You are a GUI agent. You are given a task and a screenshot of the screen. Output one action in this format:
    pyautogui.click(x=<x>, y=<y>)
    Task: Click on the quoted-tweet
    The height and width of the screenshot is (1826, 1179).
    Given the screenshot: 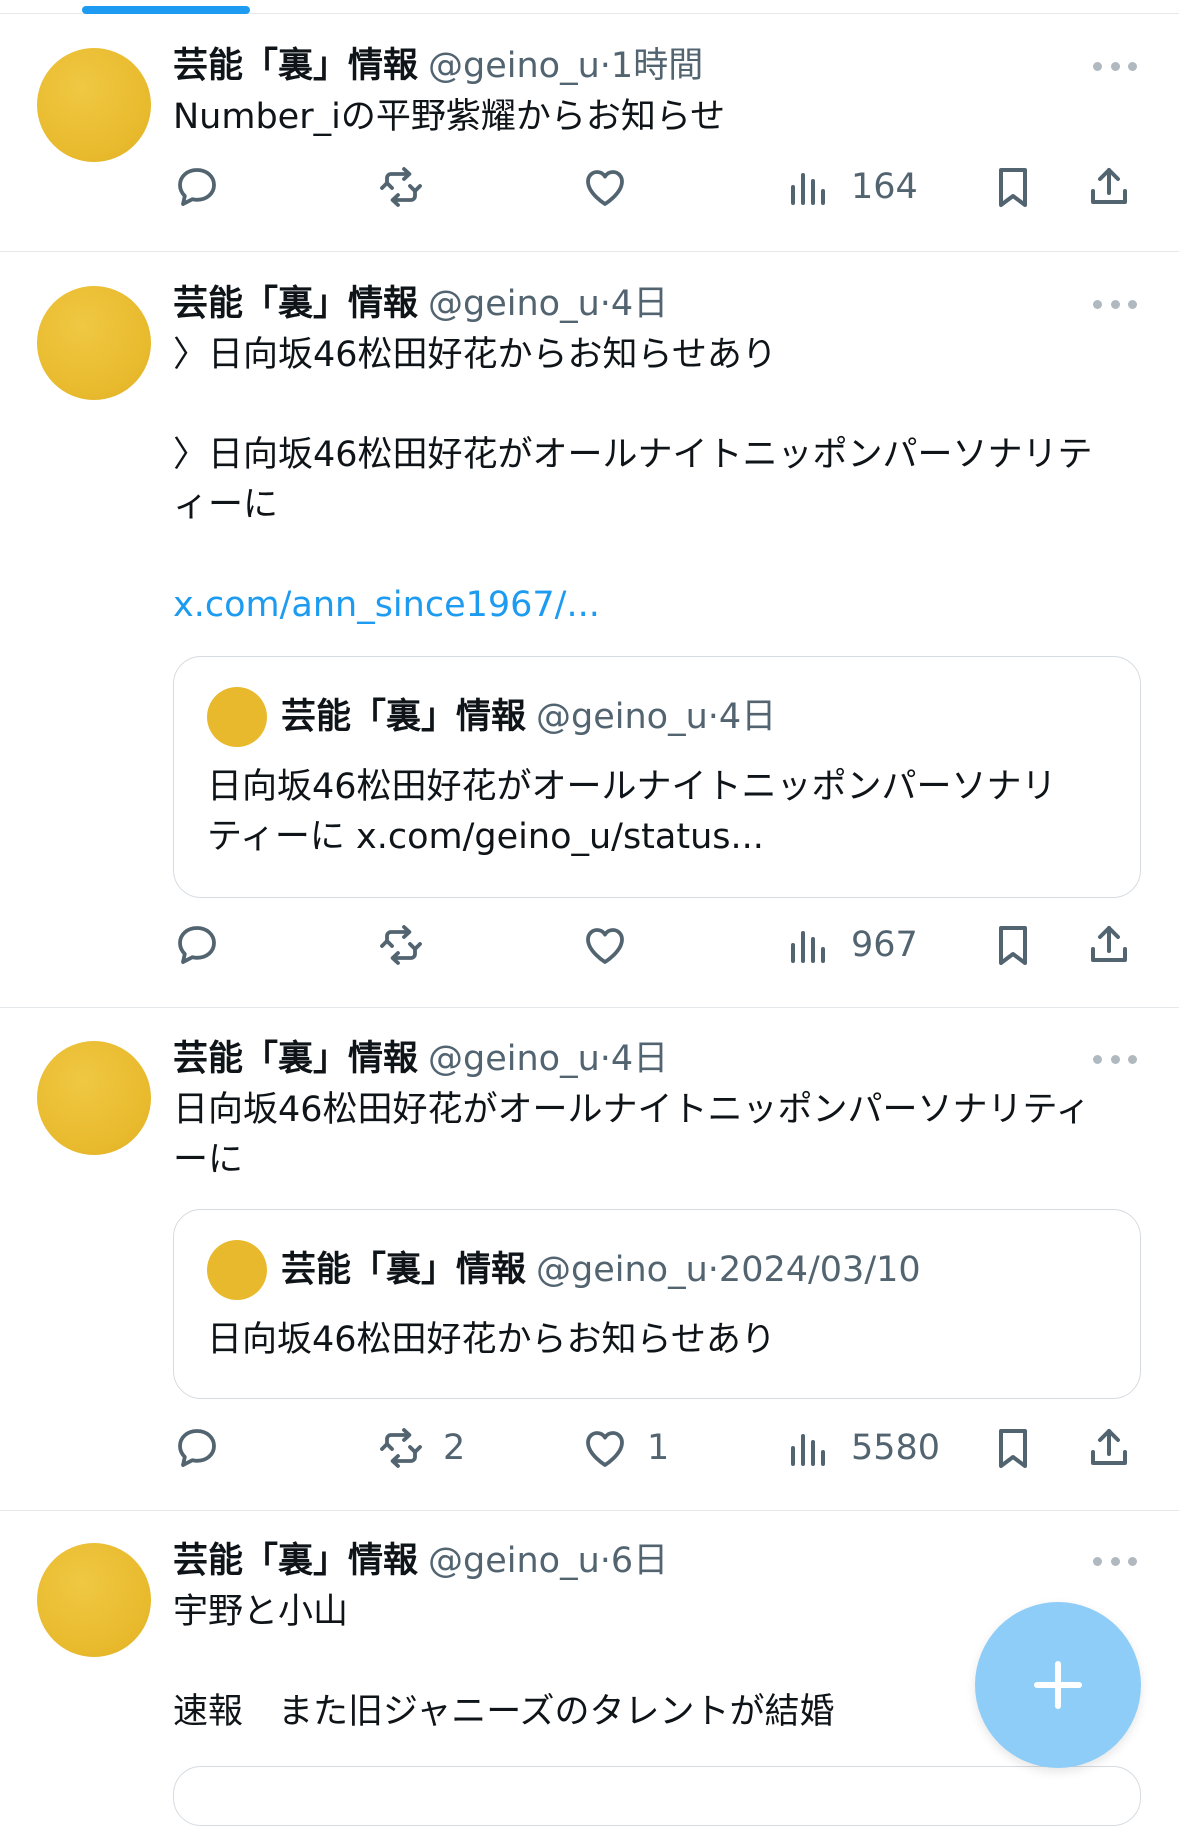 What is the action you would take?
    pyautogui.click(x=657, y=1796)
    